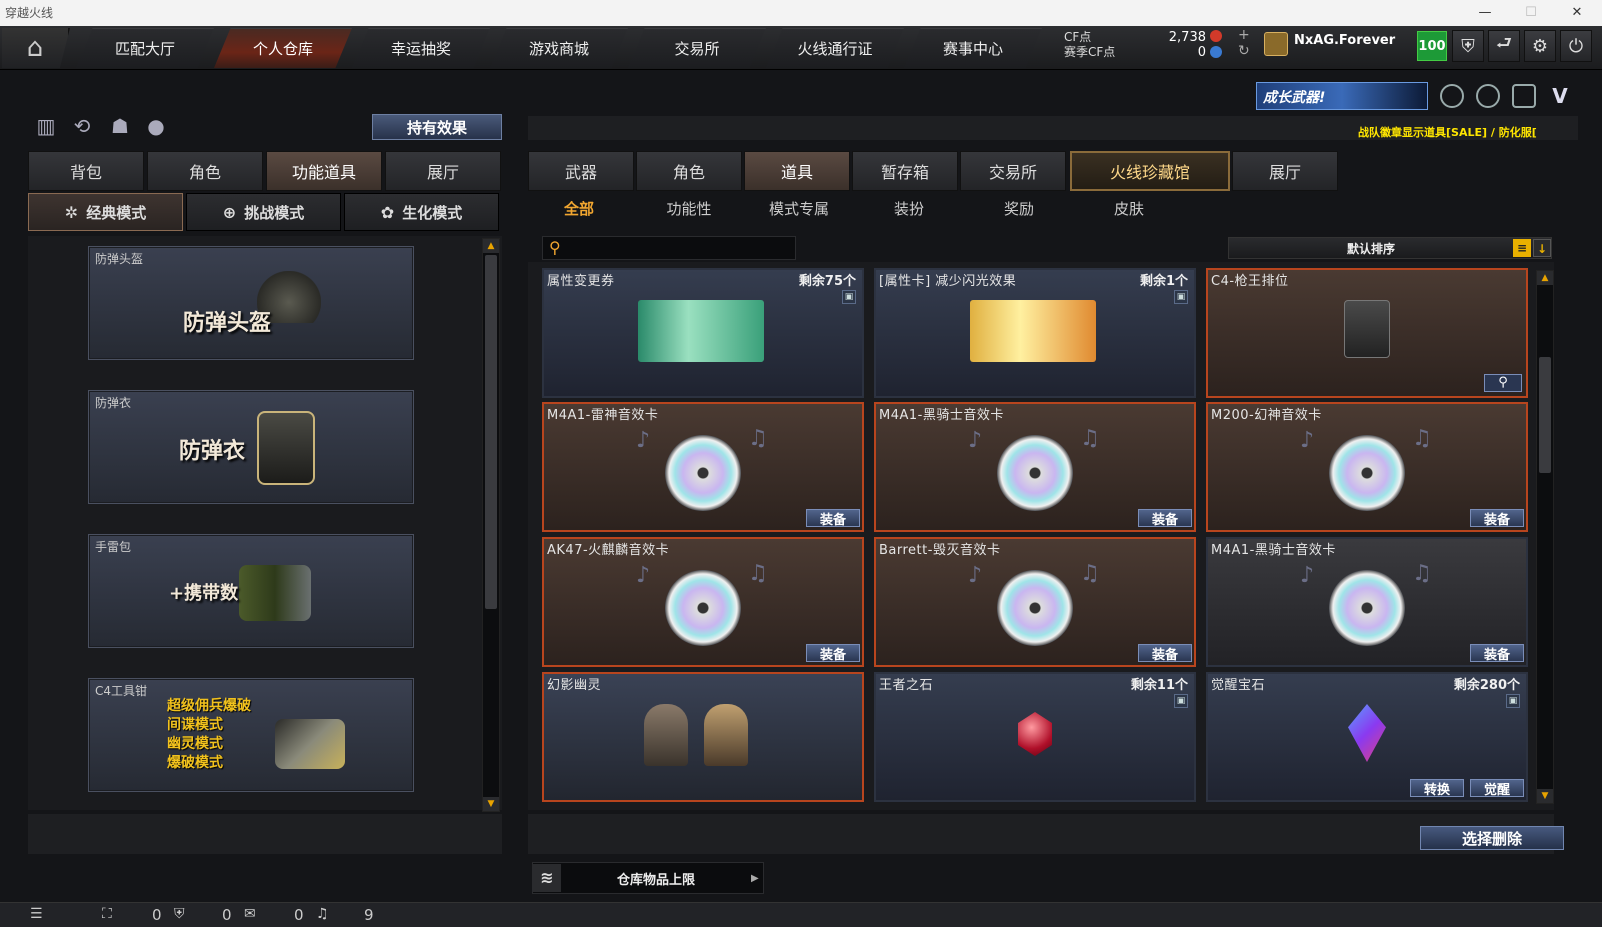 The height and width of the screenshot is (927, 1602). What do you see at coordinates (283, 48) in the screenshot?
I see `nav-tab-warehouse: 个人仓库` at bounding box center [283, 48].